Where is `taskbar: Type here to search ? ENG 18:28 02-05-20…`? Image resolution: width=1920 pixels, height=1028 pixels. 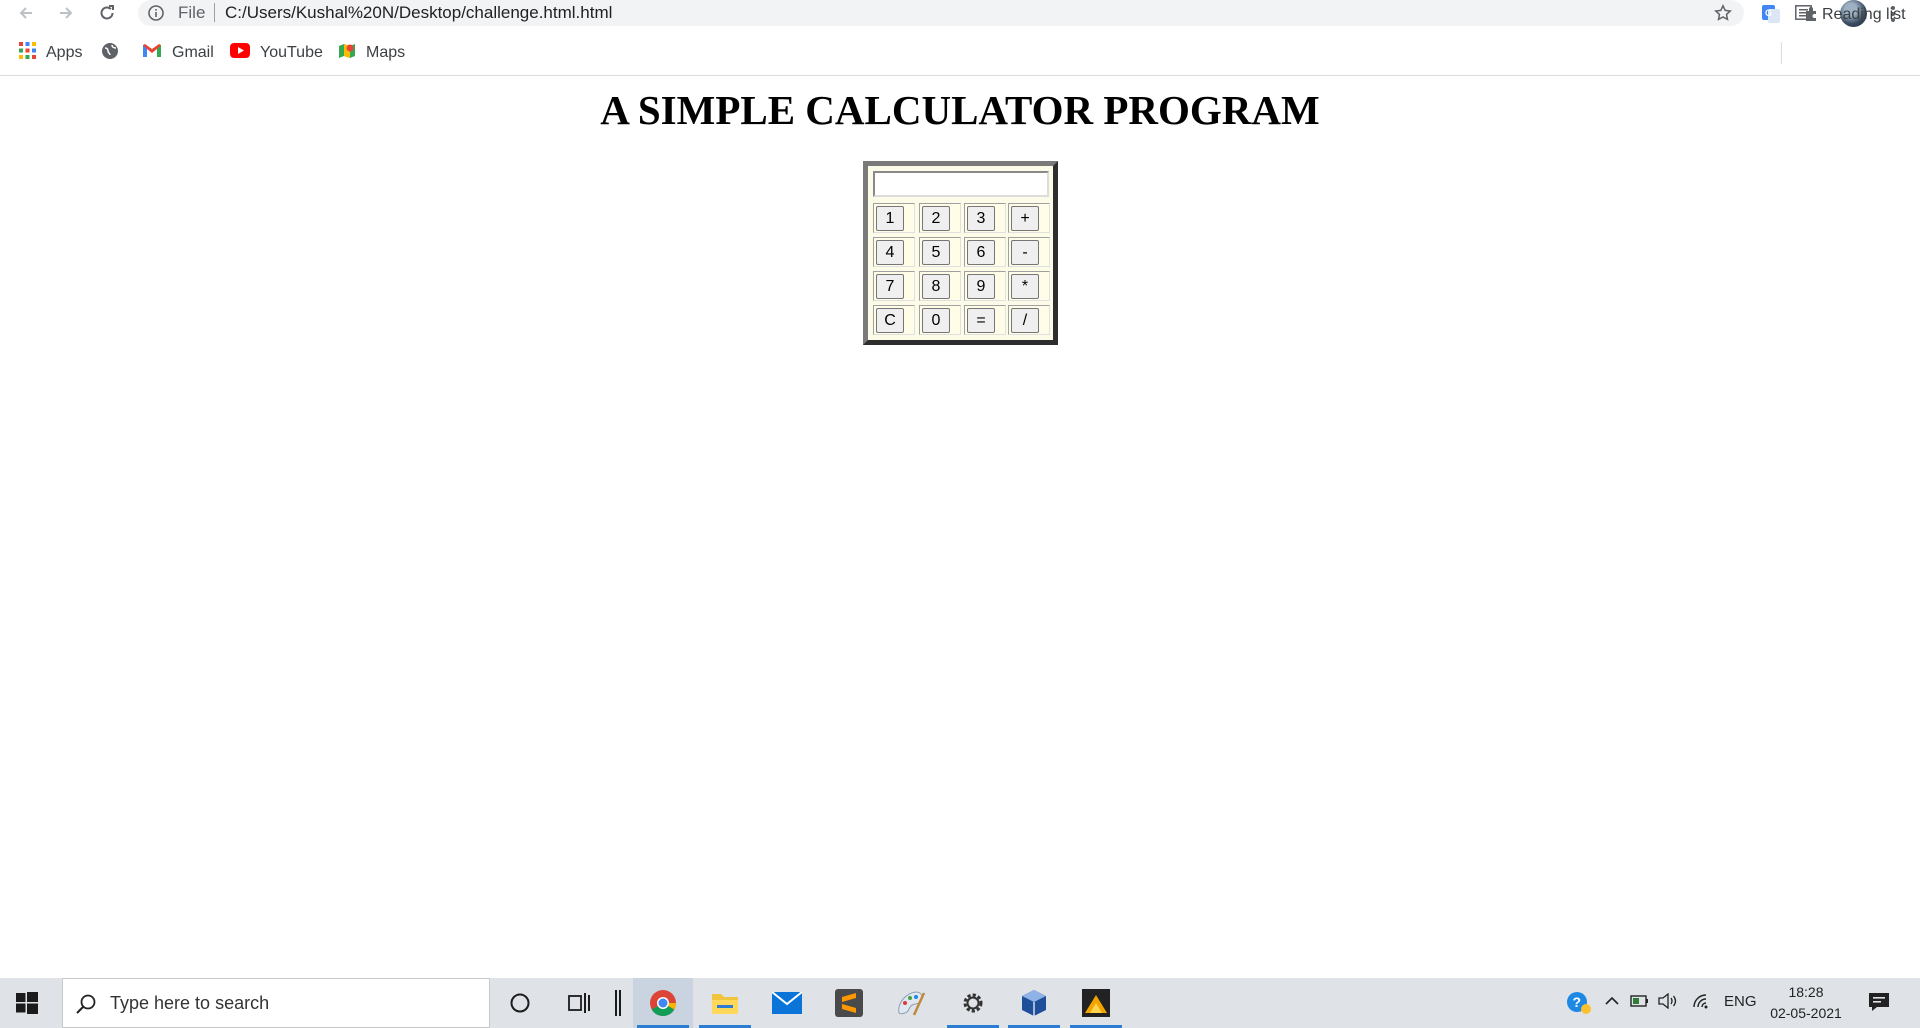
taskbar: Type here to search ? ENG 18:28 02-05-20… is located at coordinates (960, 1003).